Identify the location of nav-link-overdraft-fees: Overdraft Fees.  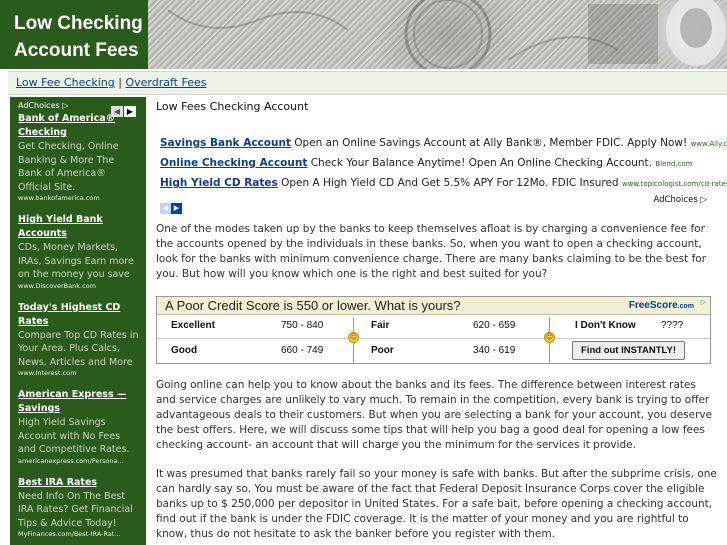
(165, 82).